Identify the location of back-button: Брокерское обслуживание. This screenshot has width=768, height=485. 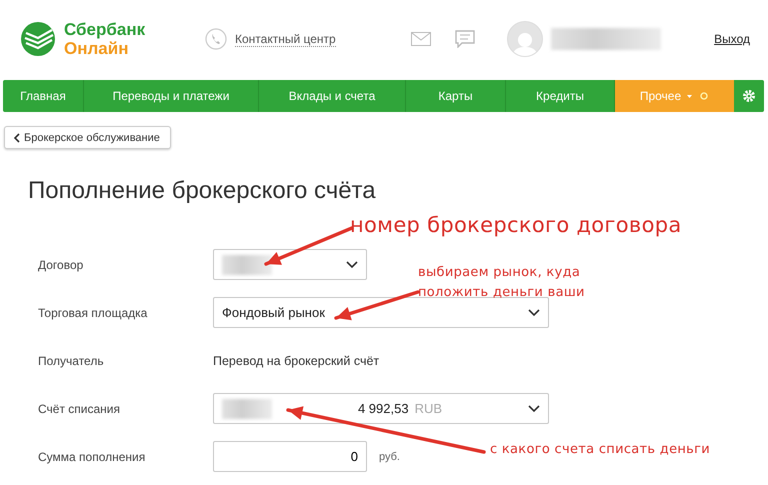
(87, 137).